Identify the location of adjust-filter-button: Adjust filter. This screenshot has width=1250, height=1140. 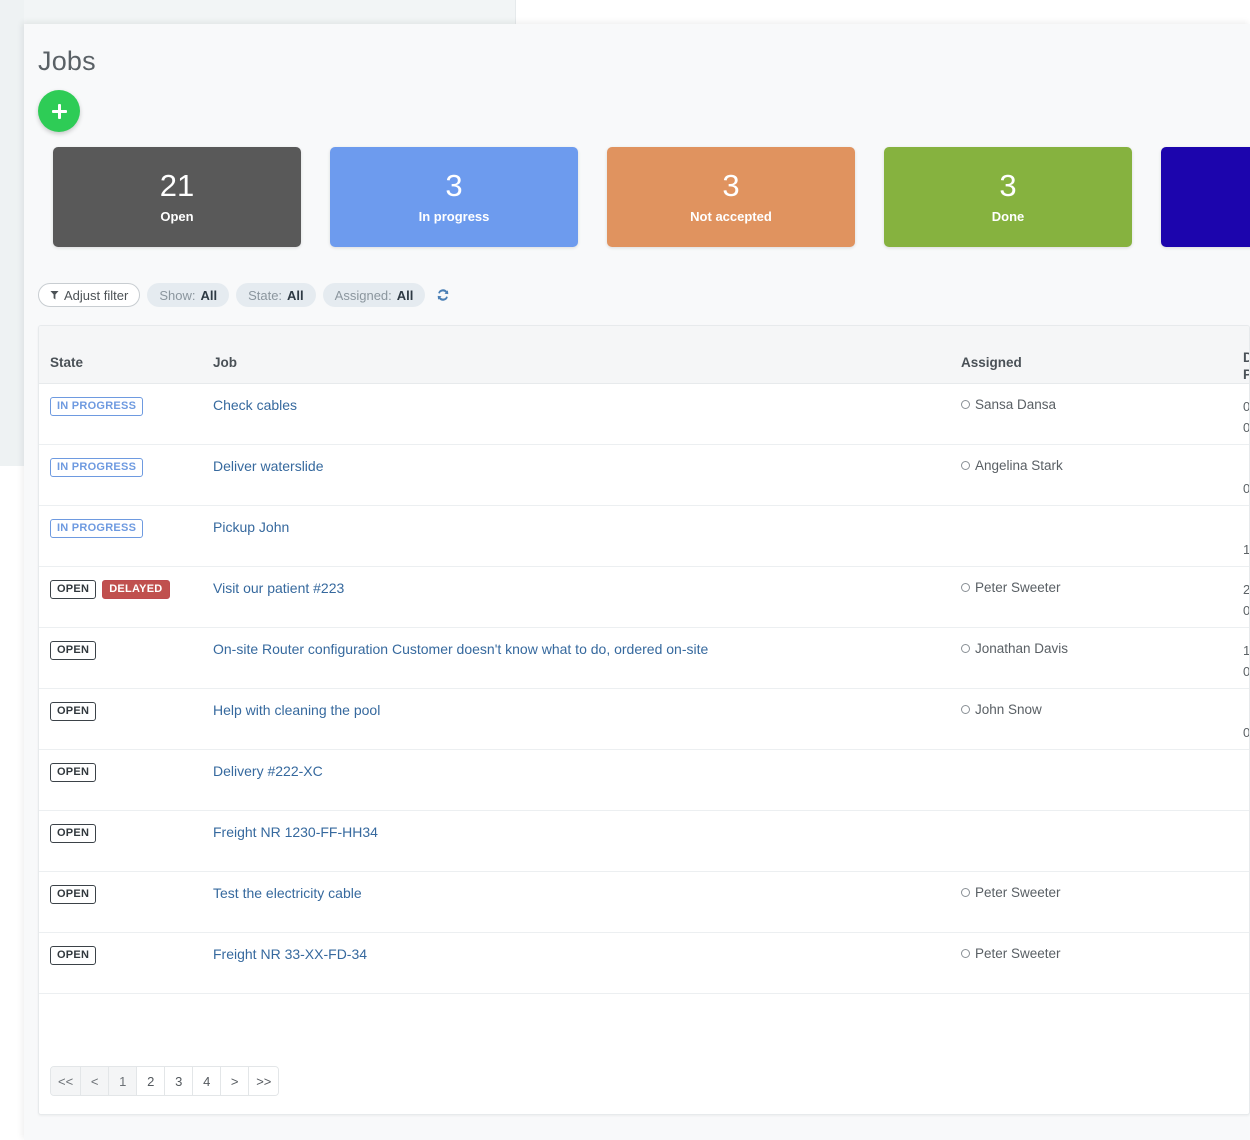
(89, 295).